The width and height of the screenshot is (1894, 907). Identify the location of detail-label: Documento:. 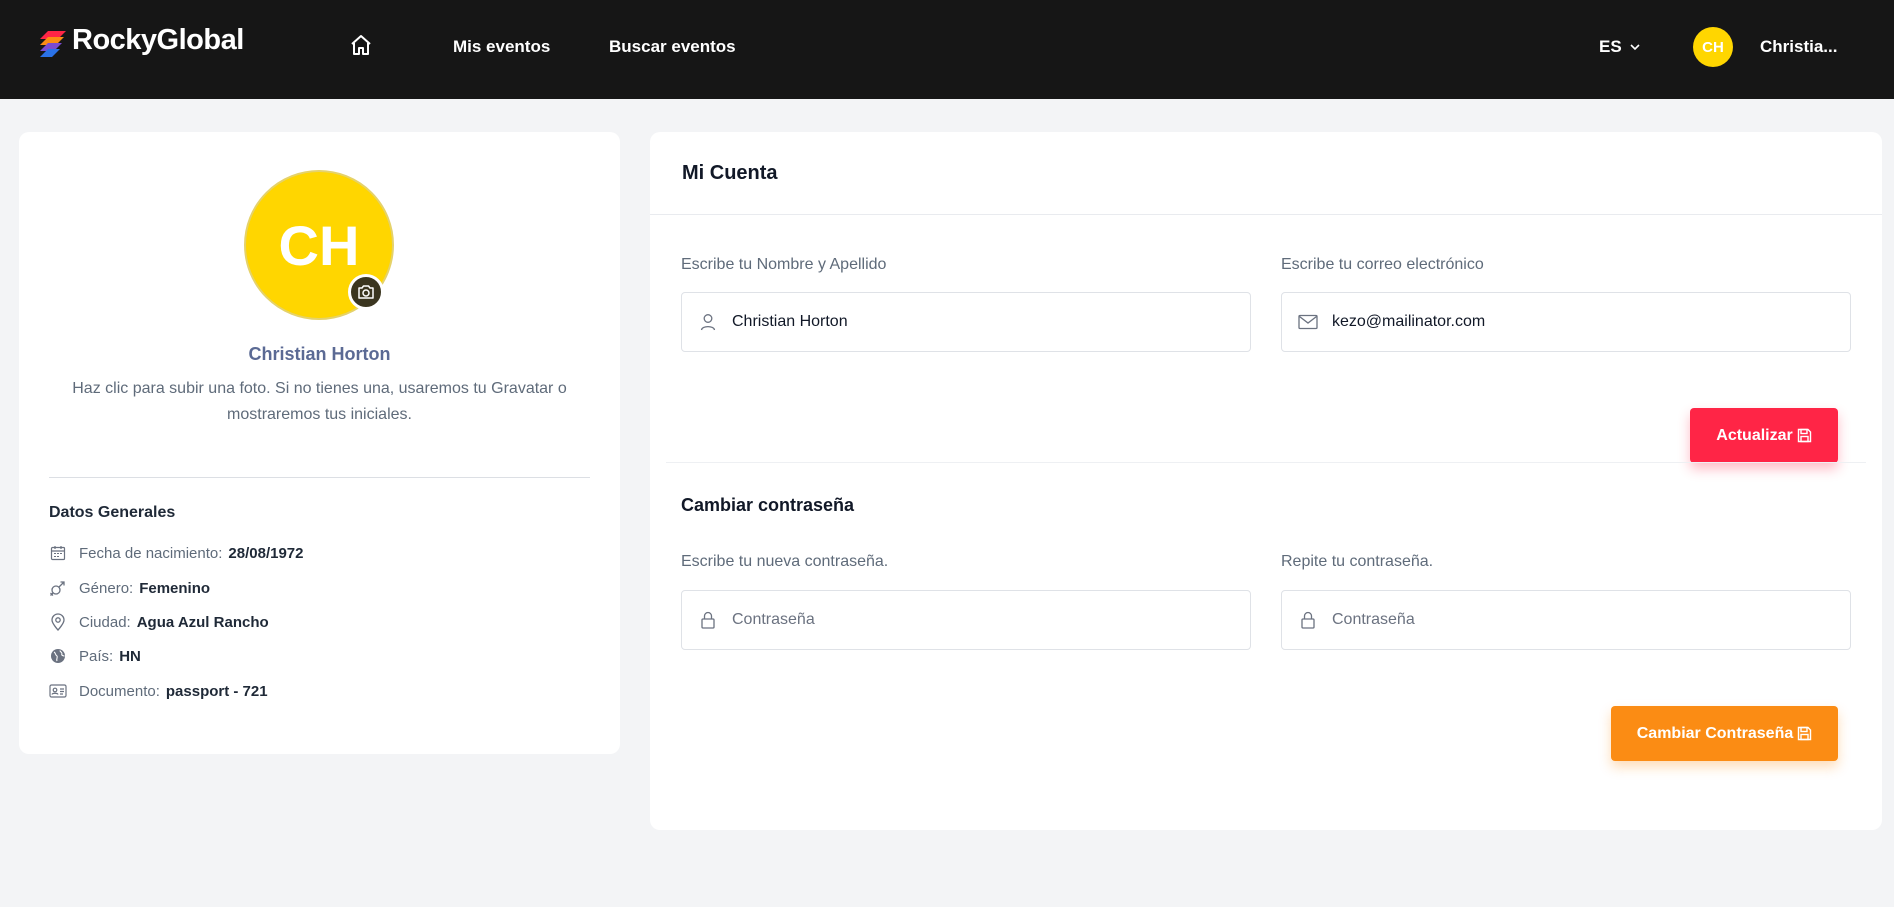
(119, 691).